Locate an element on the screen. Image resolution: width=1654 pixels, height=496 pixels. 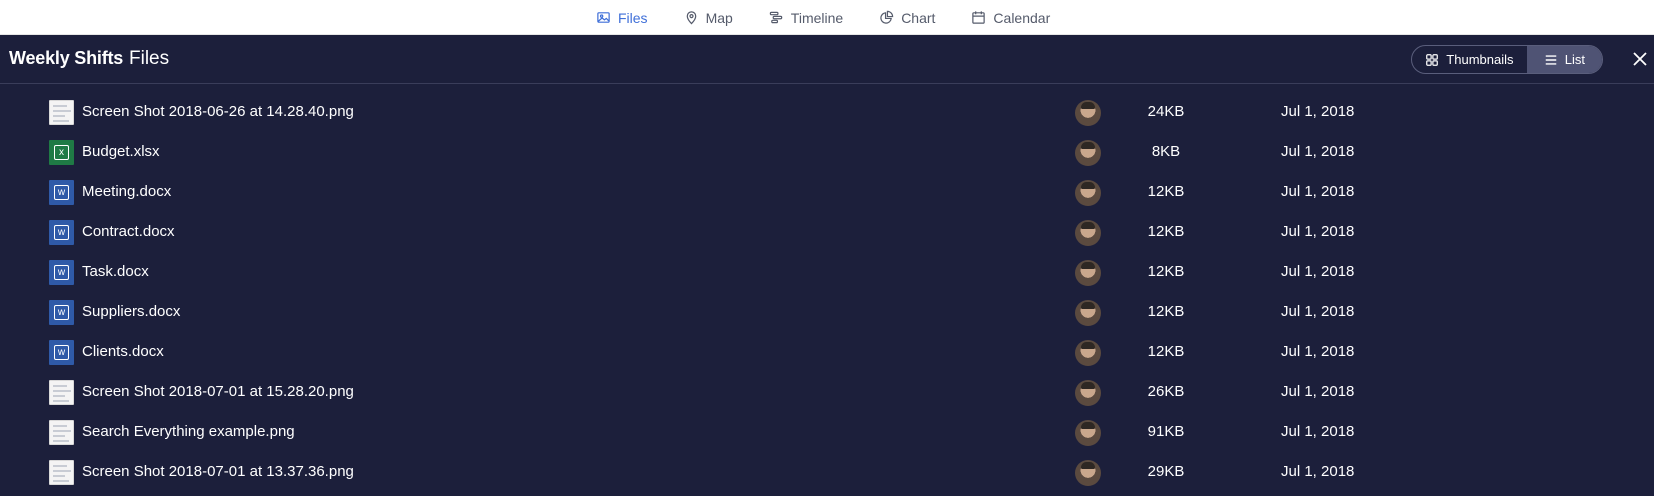
file-name: Search Everything example.png is located at coordinates (188, 431).